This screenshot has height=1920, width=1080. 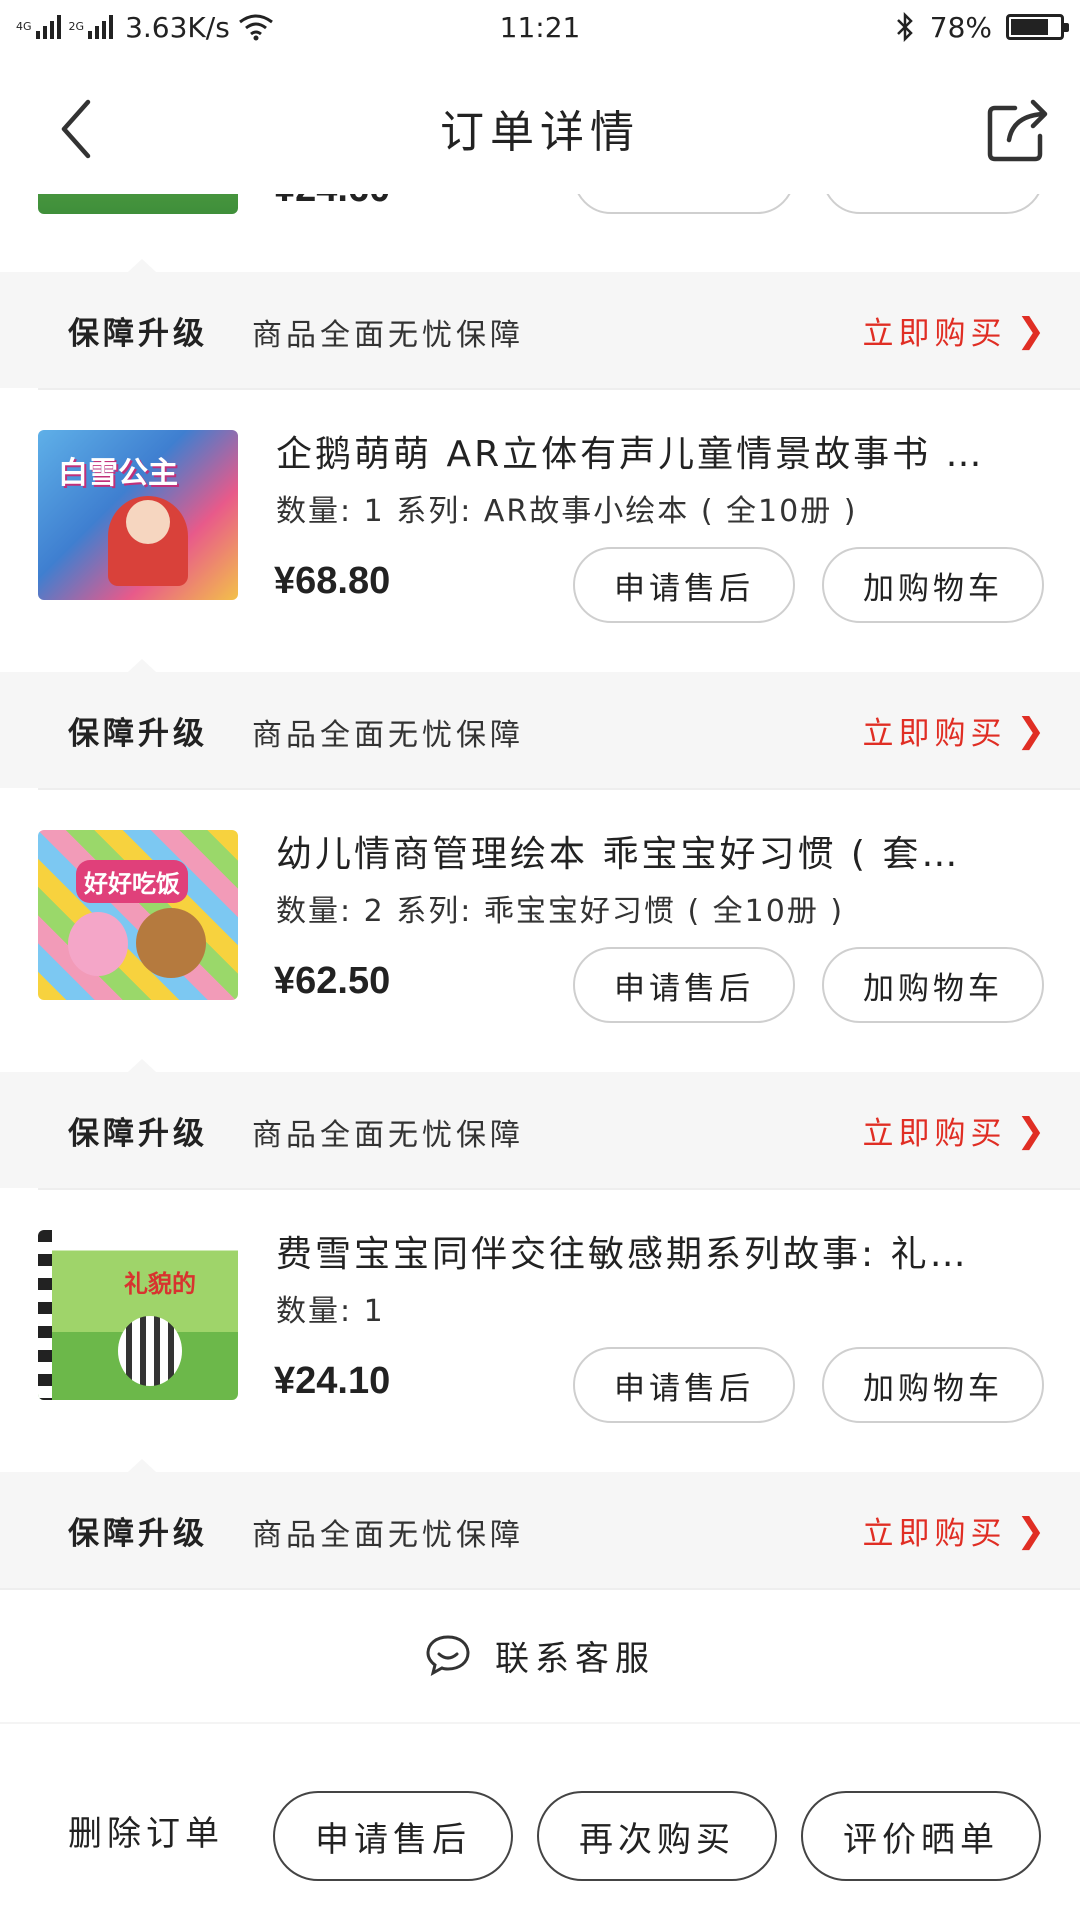 What do you see at coordinates (904, 27) in the screenshot?
I see `bluetooth-icon` at bounding box center [904, 27].